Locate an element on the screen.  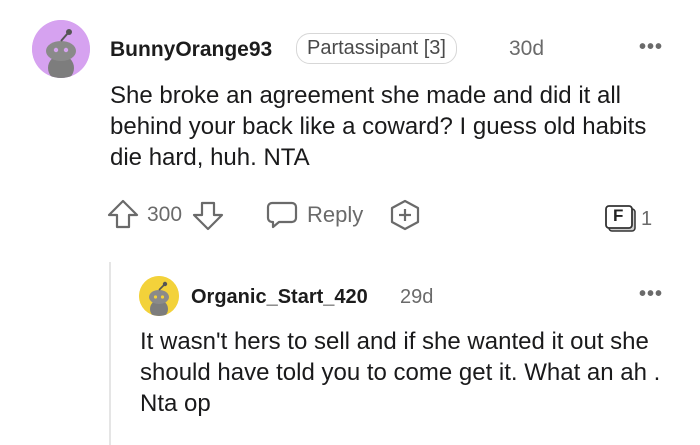
comment-username: BunnyOrange93 is located at coordinates (191, 50).